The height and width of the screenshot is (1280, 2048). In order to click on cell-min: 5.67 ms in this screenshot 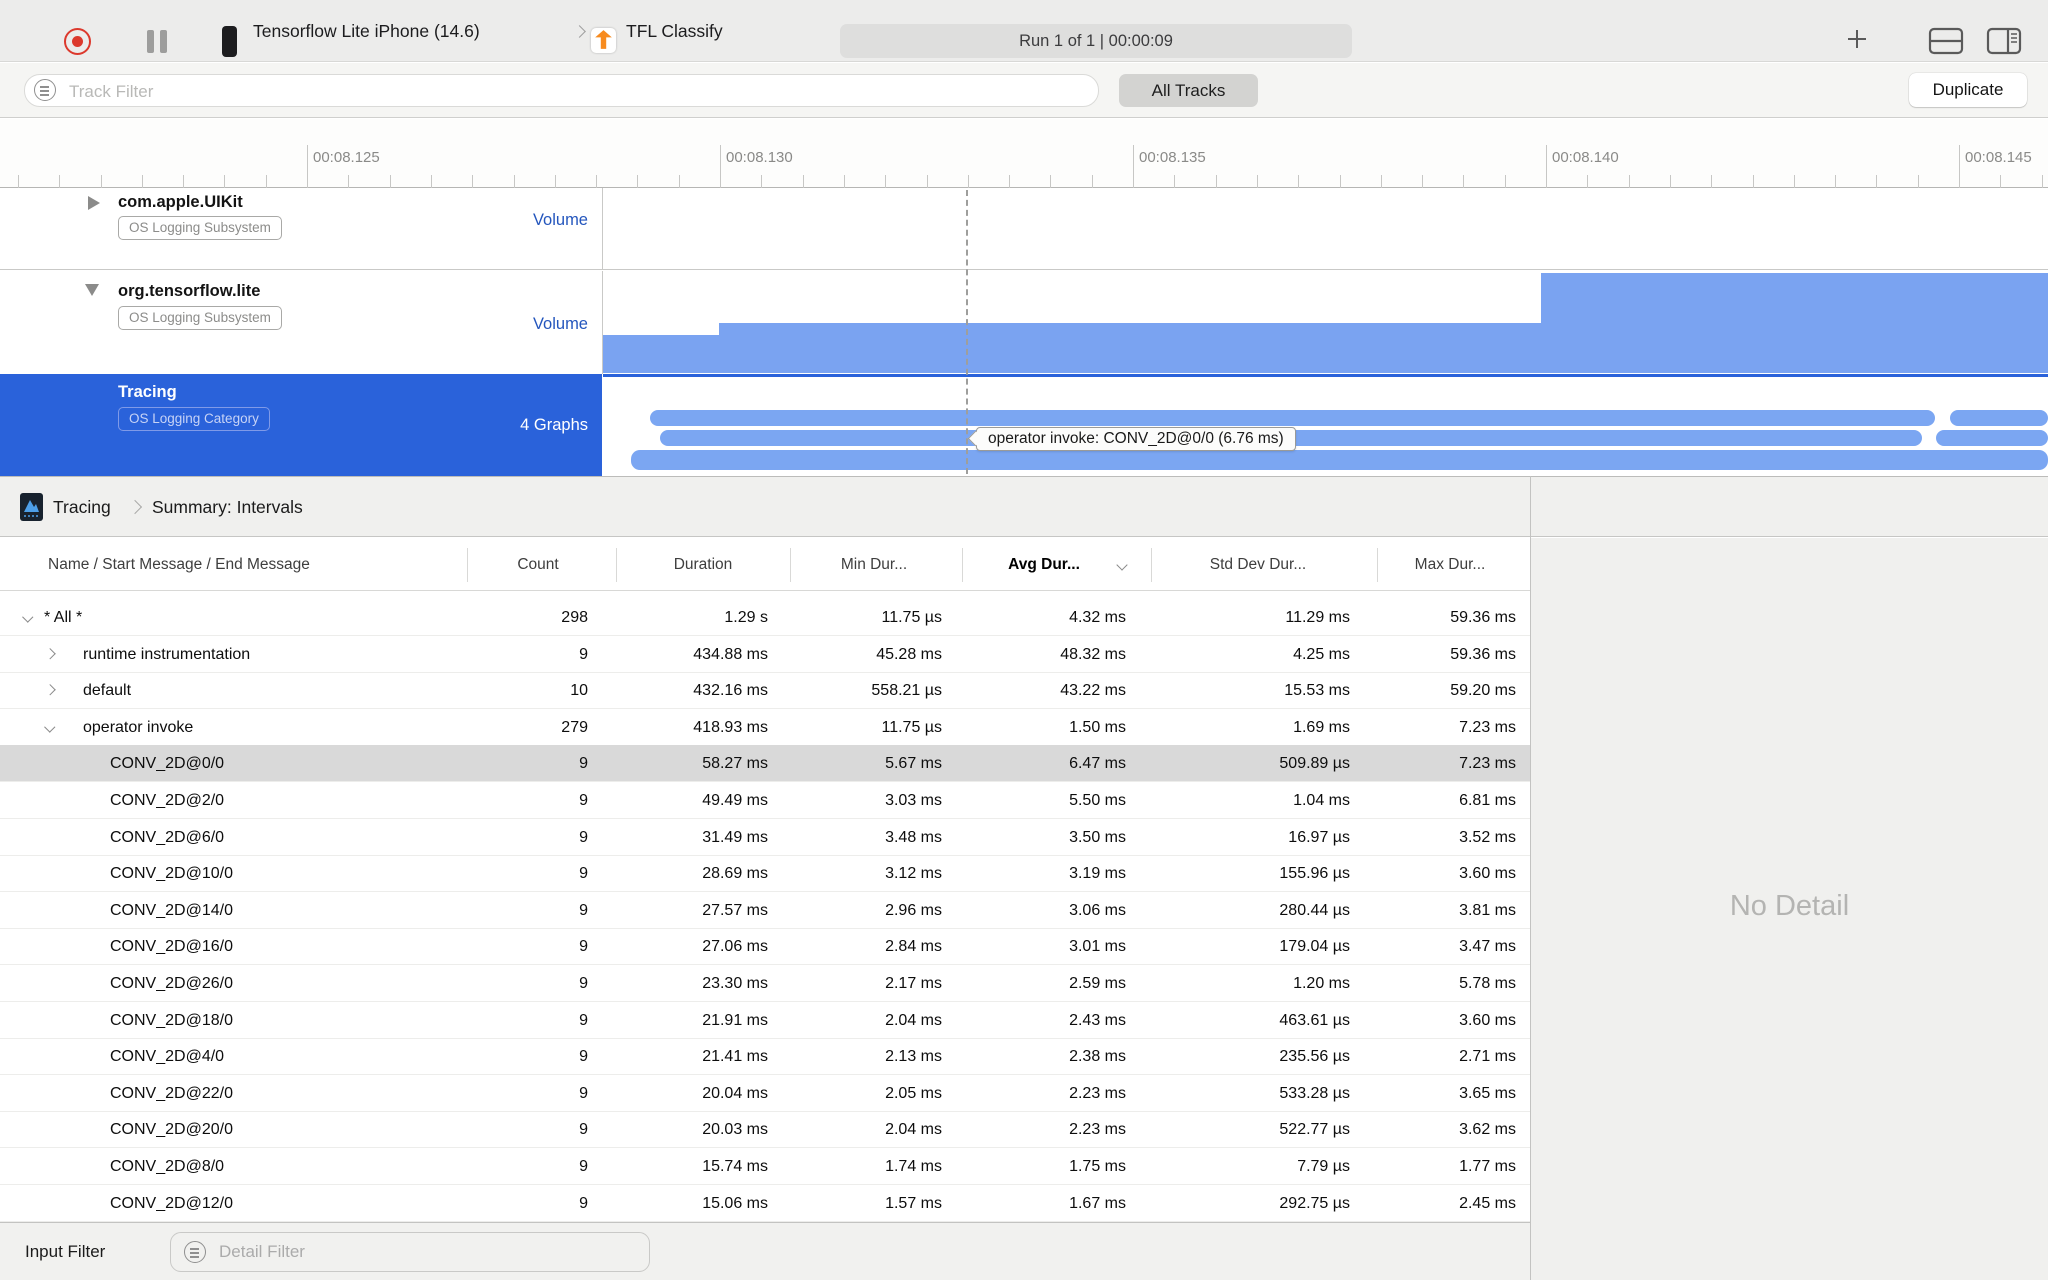, I will do `click(913, 764)`.